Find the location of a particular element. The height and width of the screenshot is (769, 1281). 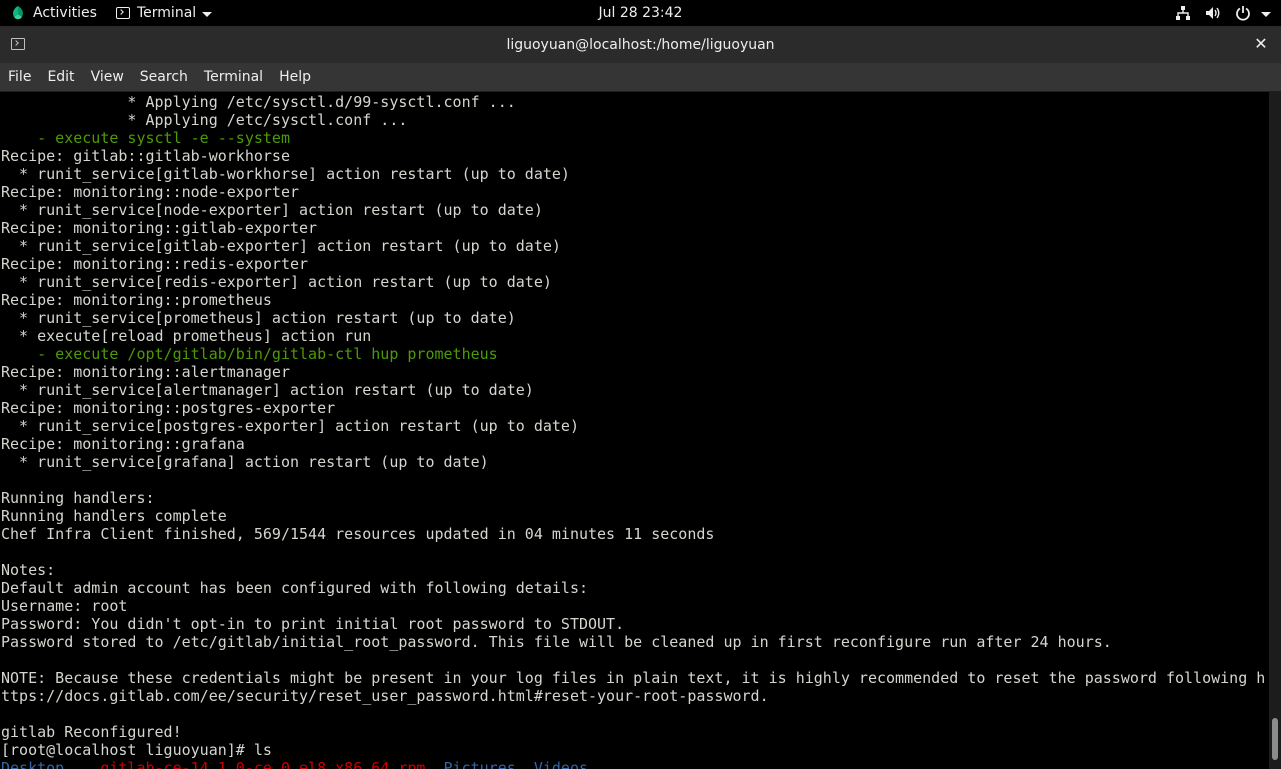

terminal-line: - execute sysctl -e --system is located at coordinates (145, 138).